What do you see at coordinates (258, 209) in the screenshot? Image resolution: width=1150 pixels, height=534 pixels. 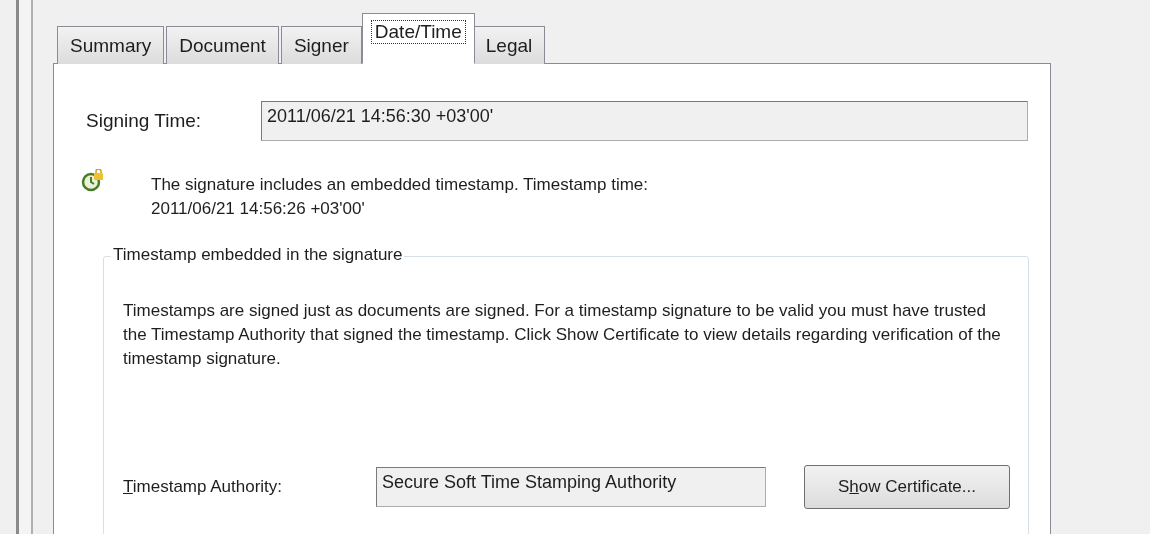 I see `timestamp-time: 2011/06/21 14:56:26 +03'00'` at bounding box center [258, 209].